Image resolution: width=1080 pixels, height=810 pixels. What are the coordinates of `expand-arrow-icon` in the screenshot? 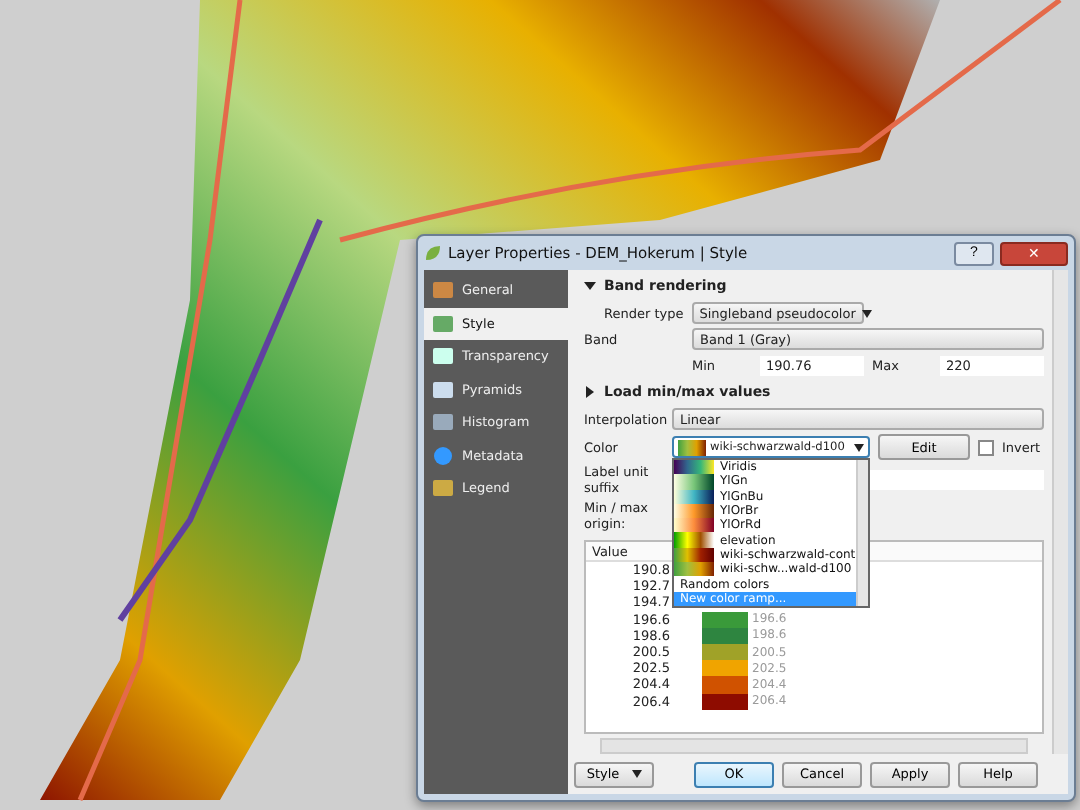 It's located at (590, 392).